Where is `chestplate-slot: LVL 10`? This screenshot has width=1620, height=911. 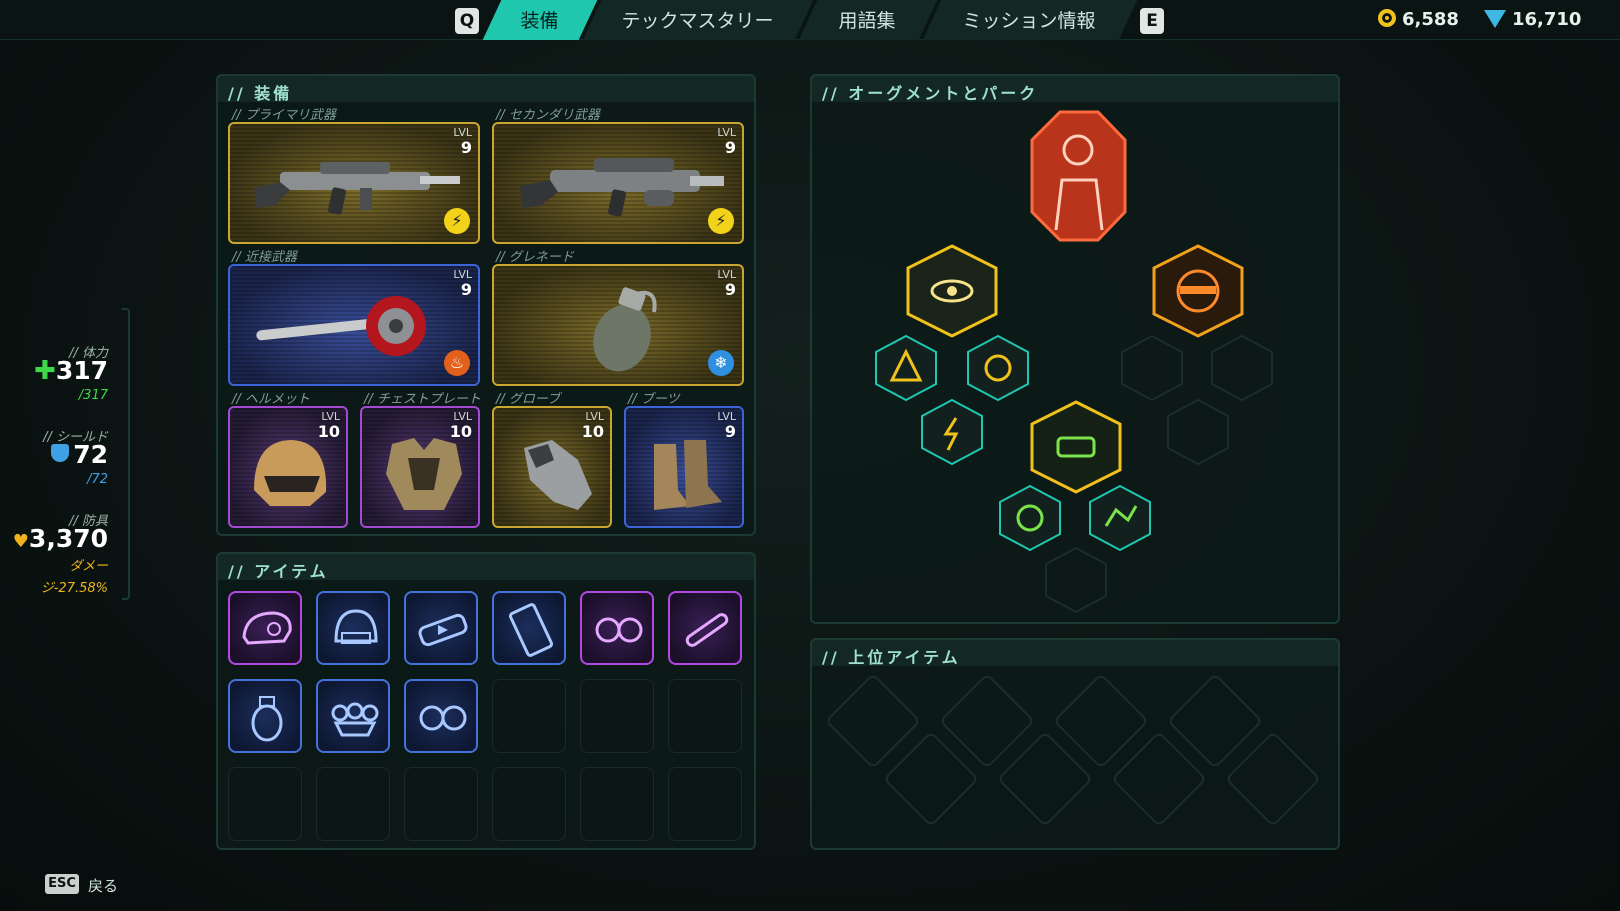
chestplate-slot: LVL 10 is located at coordinates (420, 467).